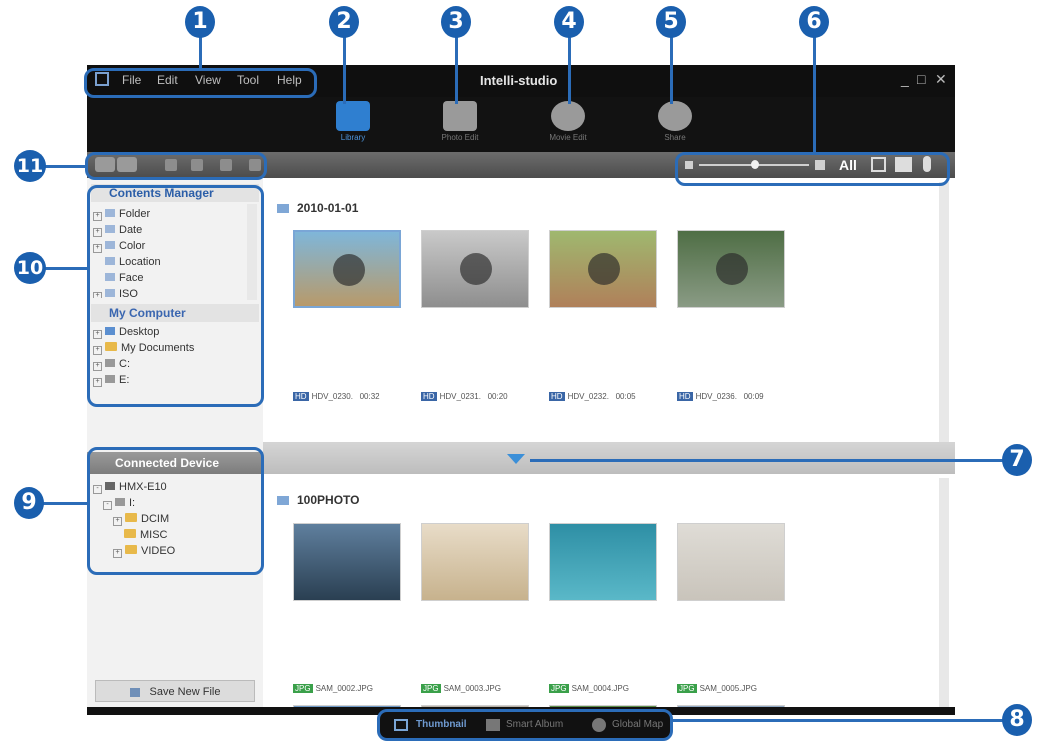 This screenshot has width=1037, height=743. What do you see at coordinates (609, 458) in the screenshot?
I see `pane-divider` at bounding box center [609, 458].